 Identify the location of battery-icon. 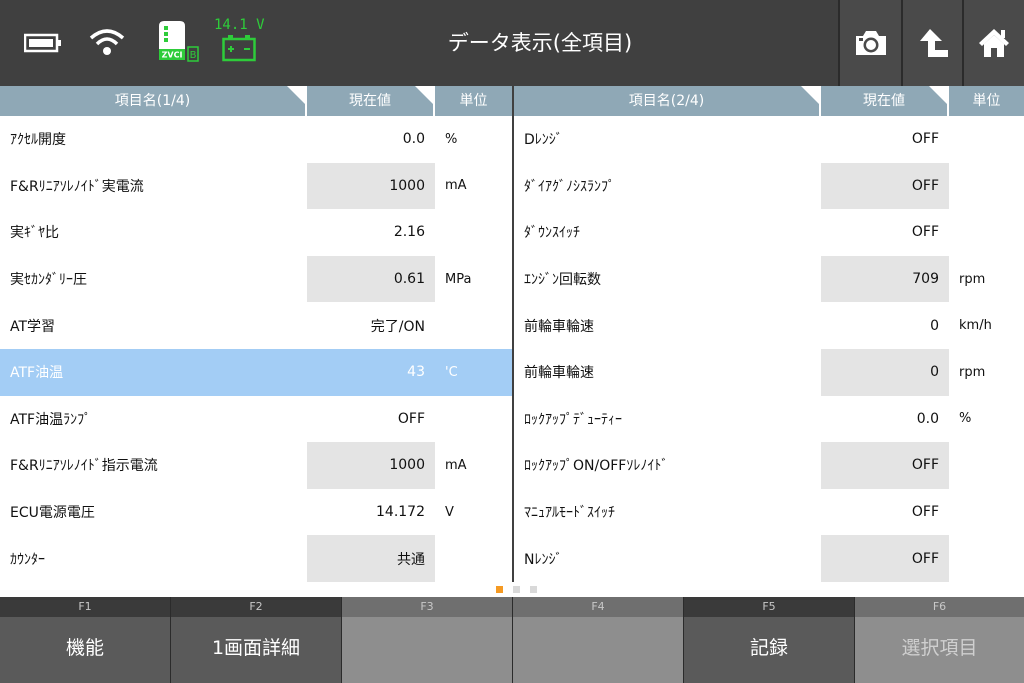
(42, 45).